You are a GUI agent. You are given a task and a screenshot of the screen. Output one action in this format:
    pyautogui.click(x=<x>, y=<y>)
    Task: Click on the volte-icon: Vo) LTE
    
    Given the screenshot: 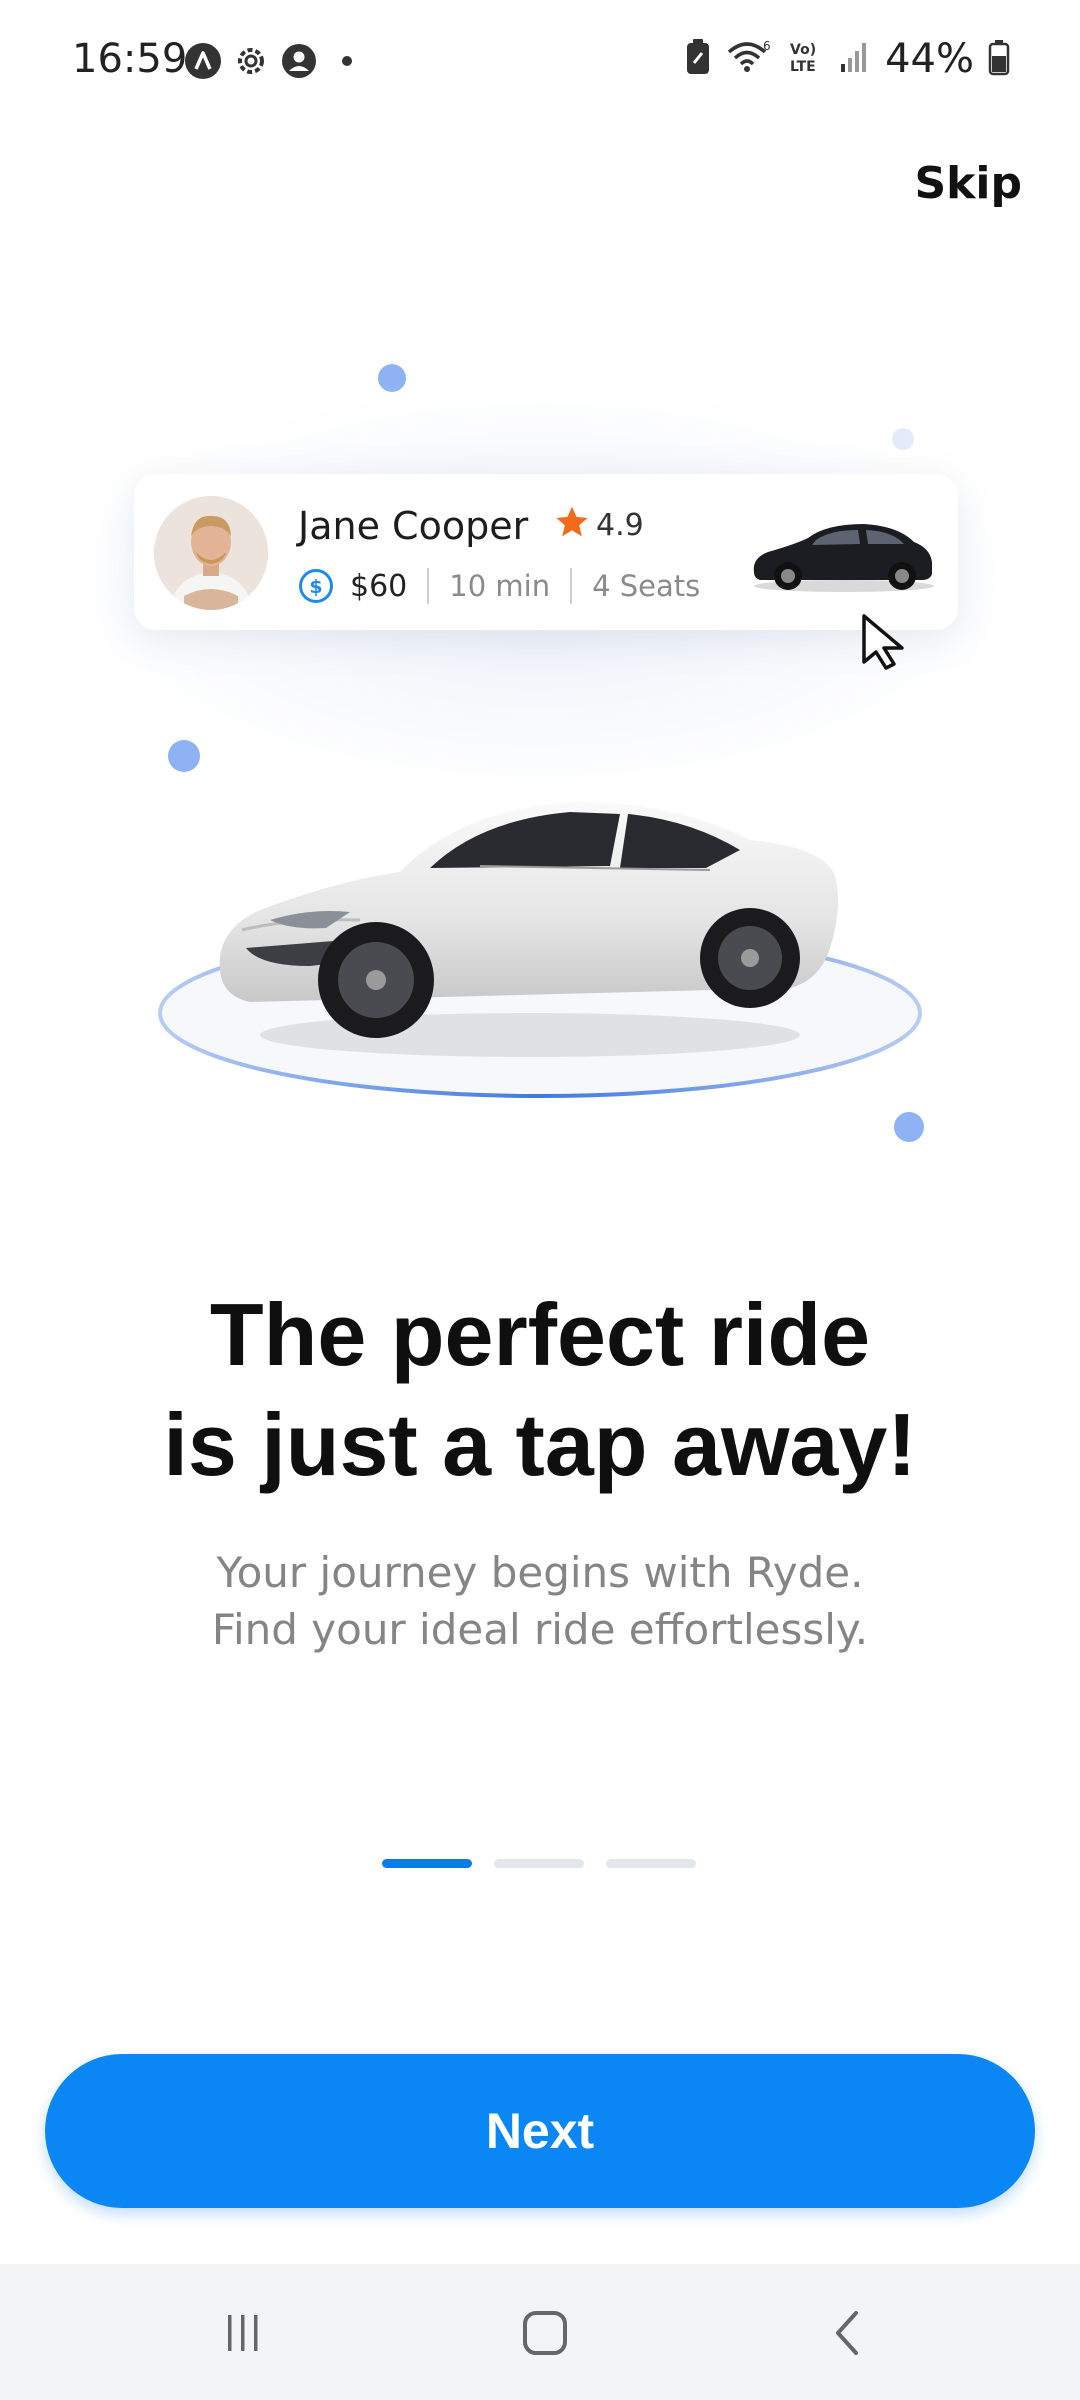 What is the action you would take?
    pyautogui.click(x=806, y=59)
    